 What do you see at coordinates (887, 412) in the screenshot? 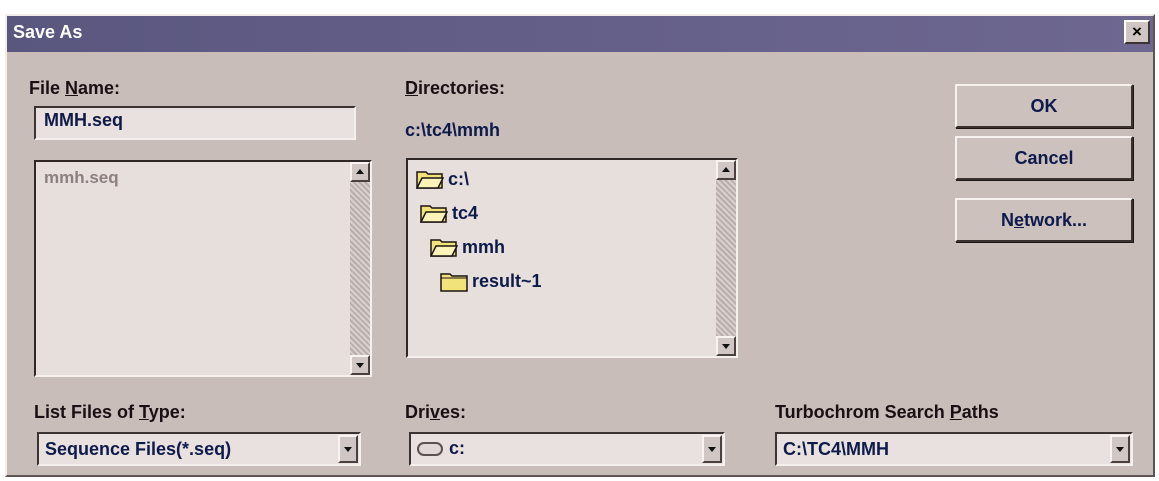
I see `search-paths-label: Turbochrom Search Paths` at bounding box center [887, 412].